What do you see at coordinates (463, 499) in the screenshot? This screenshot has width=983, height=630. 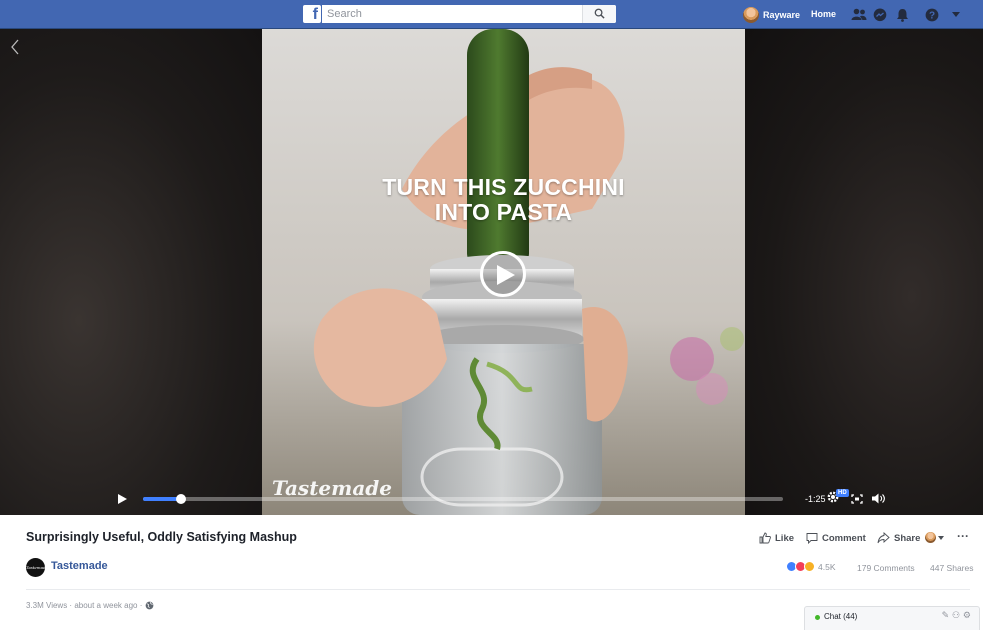 I see `progress-bar` at bounding box center [463, 499].